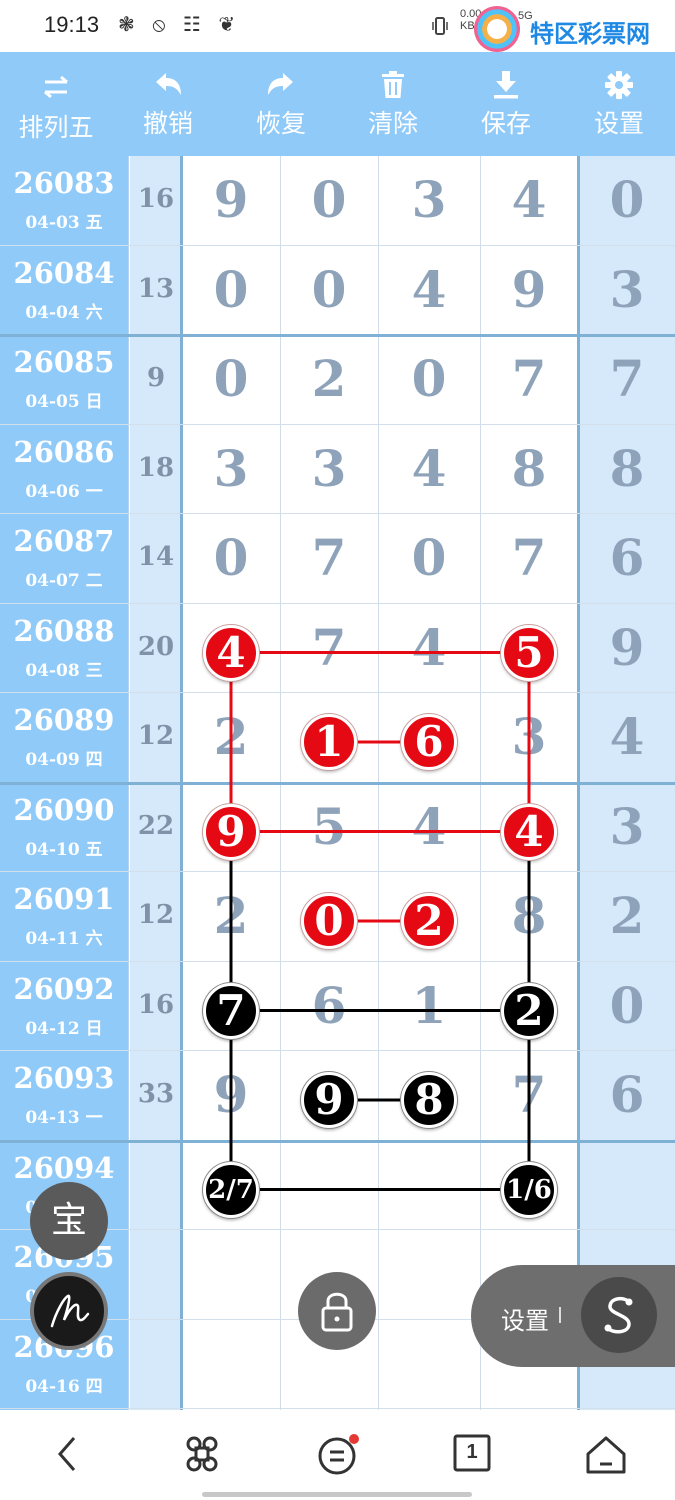  I want to click on settings-button: 设置, so click(619, 104).